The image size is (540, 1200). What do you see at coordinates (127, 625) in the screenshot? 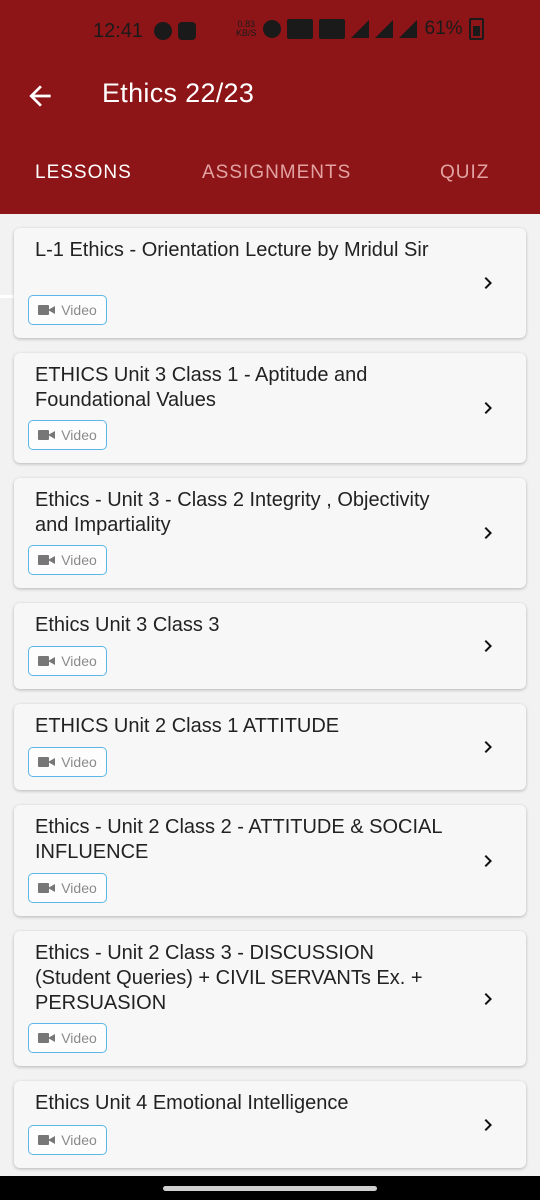
I see `lesson-title: Ethics Unit 3 Class 3` at bounding box center [127, 625].